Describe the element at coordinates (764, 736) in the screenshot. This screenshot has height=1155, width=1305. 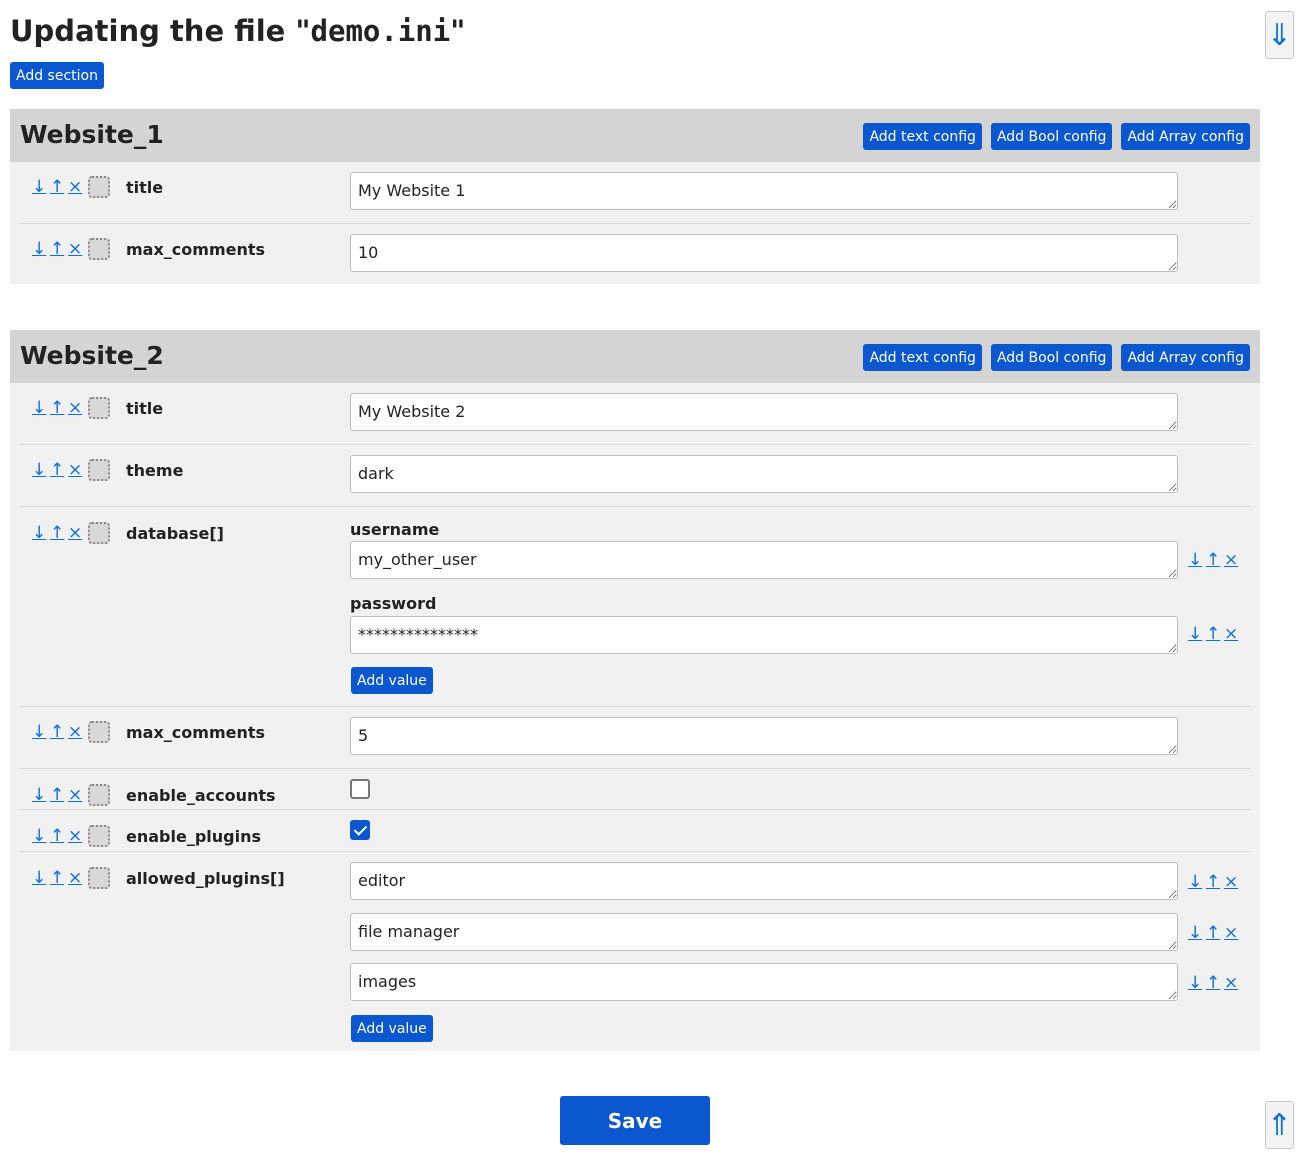
I see `config-value-input: 5` at that location.